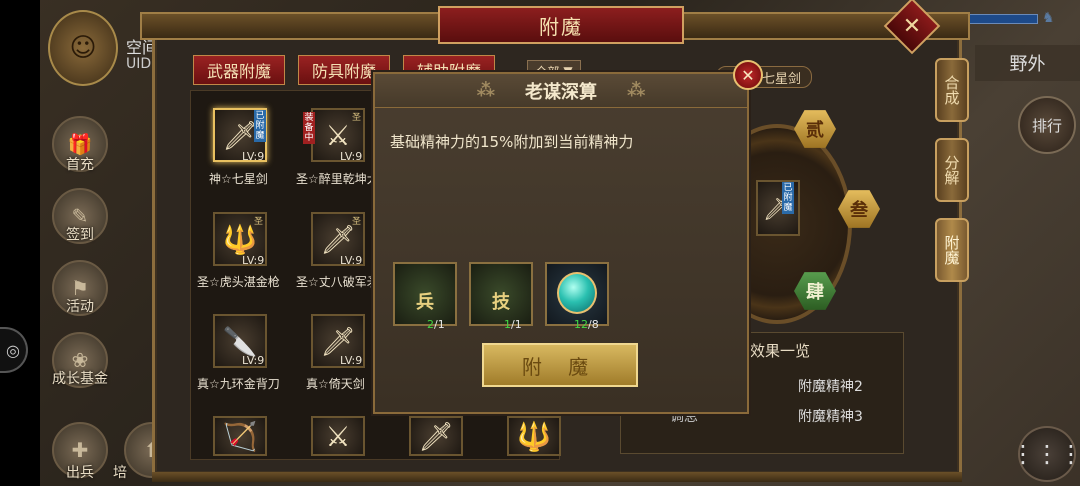 This screenshot has height=486, width=1080. I want to click on bow-icon: 🏹, so click(240, 436).